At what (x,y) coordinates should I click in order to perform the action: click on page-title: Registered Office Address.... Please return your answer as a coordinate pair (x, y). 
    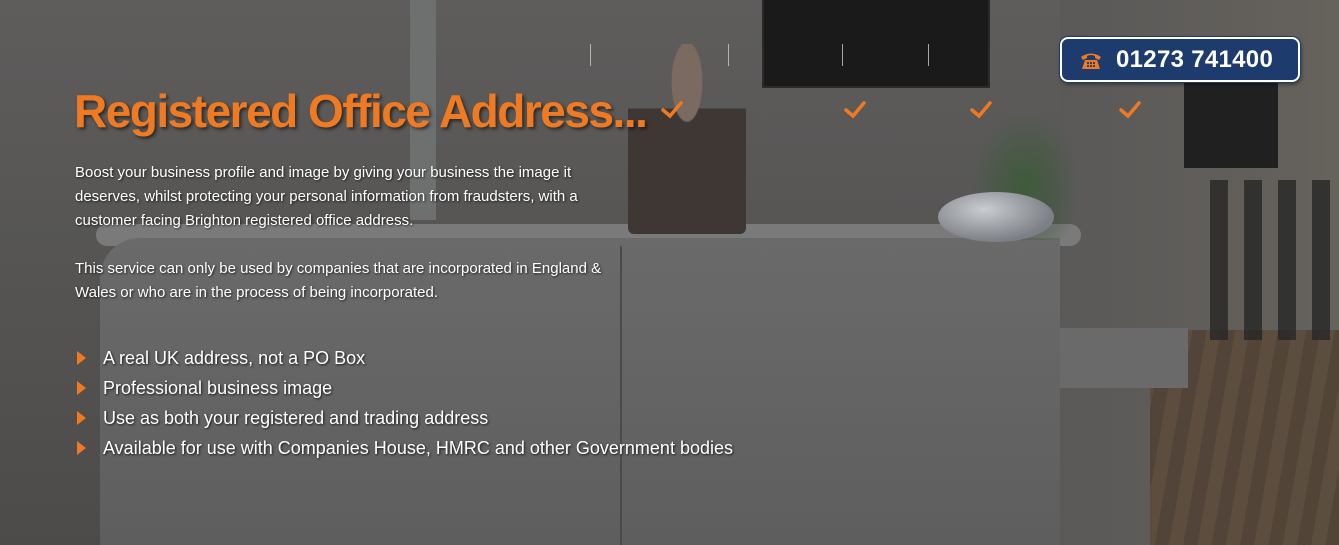
    Looking at the image, I should click on (361, 111).